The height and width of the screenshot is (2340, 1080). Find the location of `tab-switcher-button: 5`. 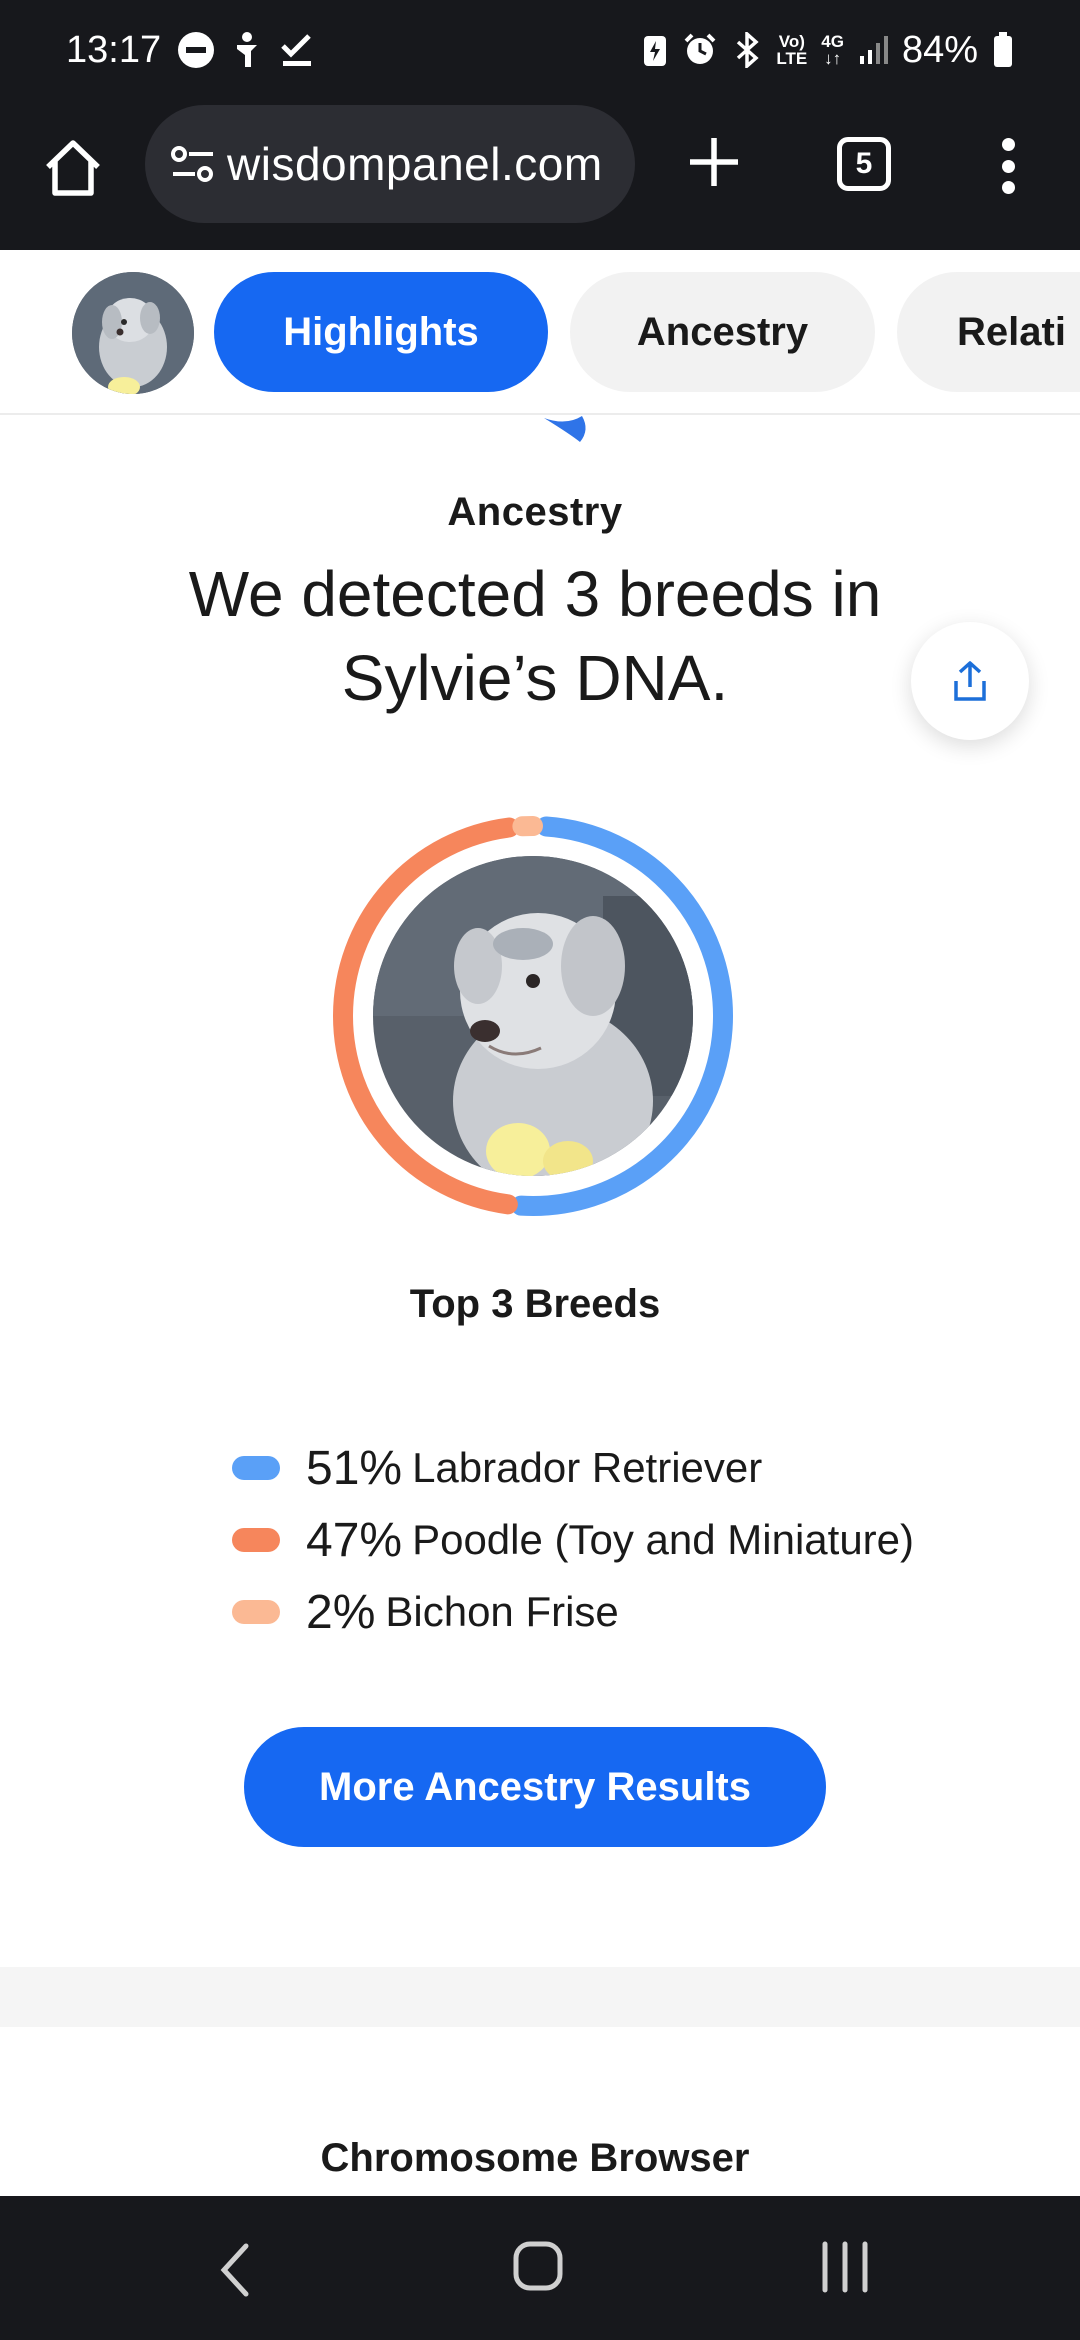

tab-switcher-button: 5 is located at coordinates (864, 164).